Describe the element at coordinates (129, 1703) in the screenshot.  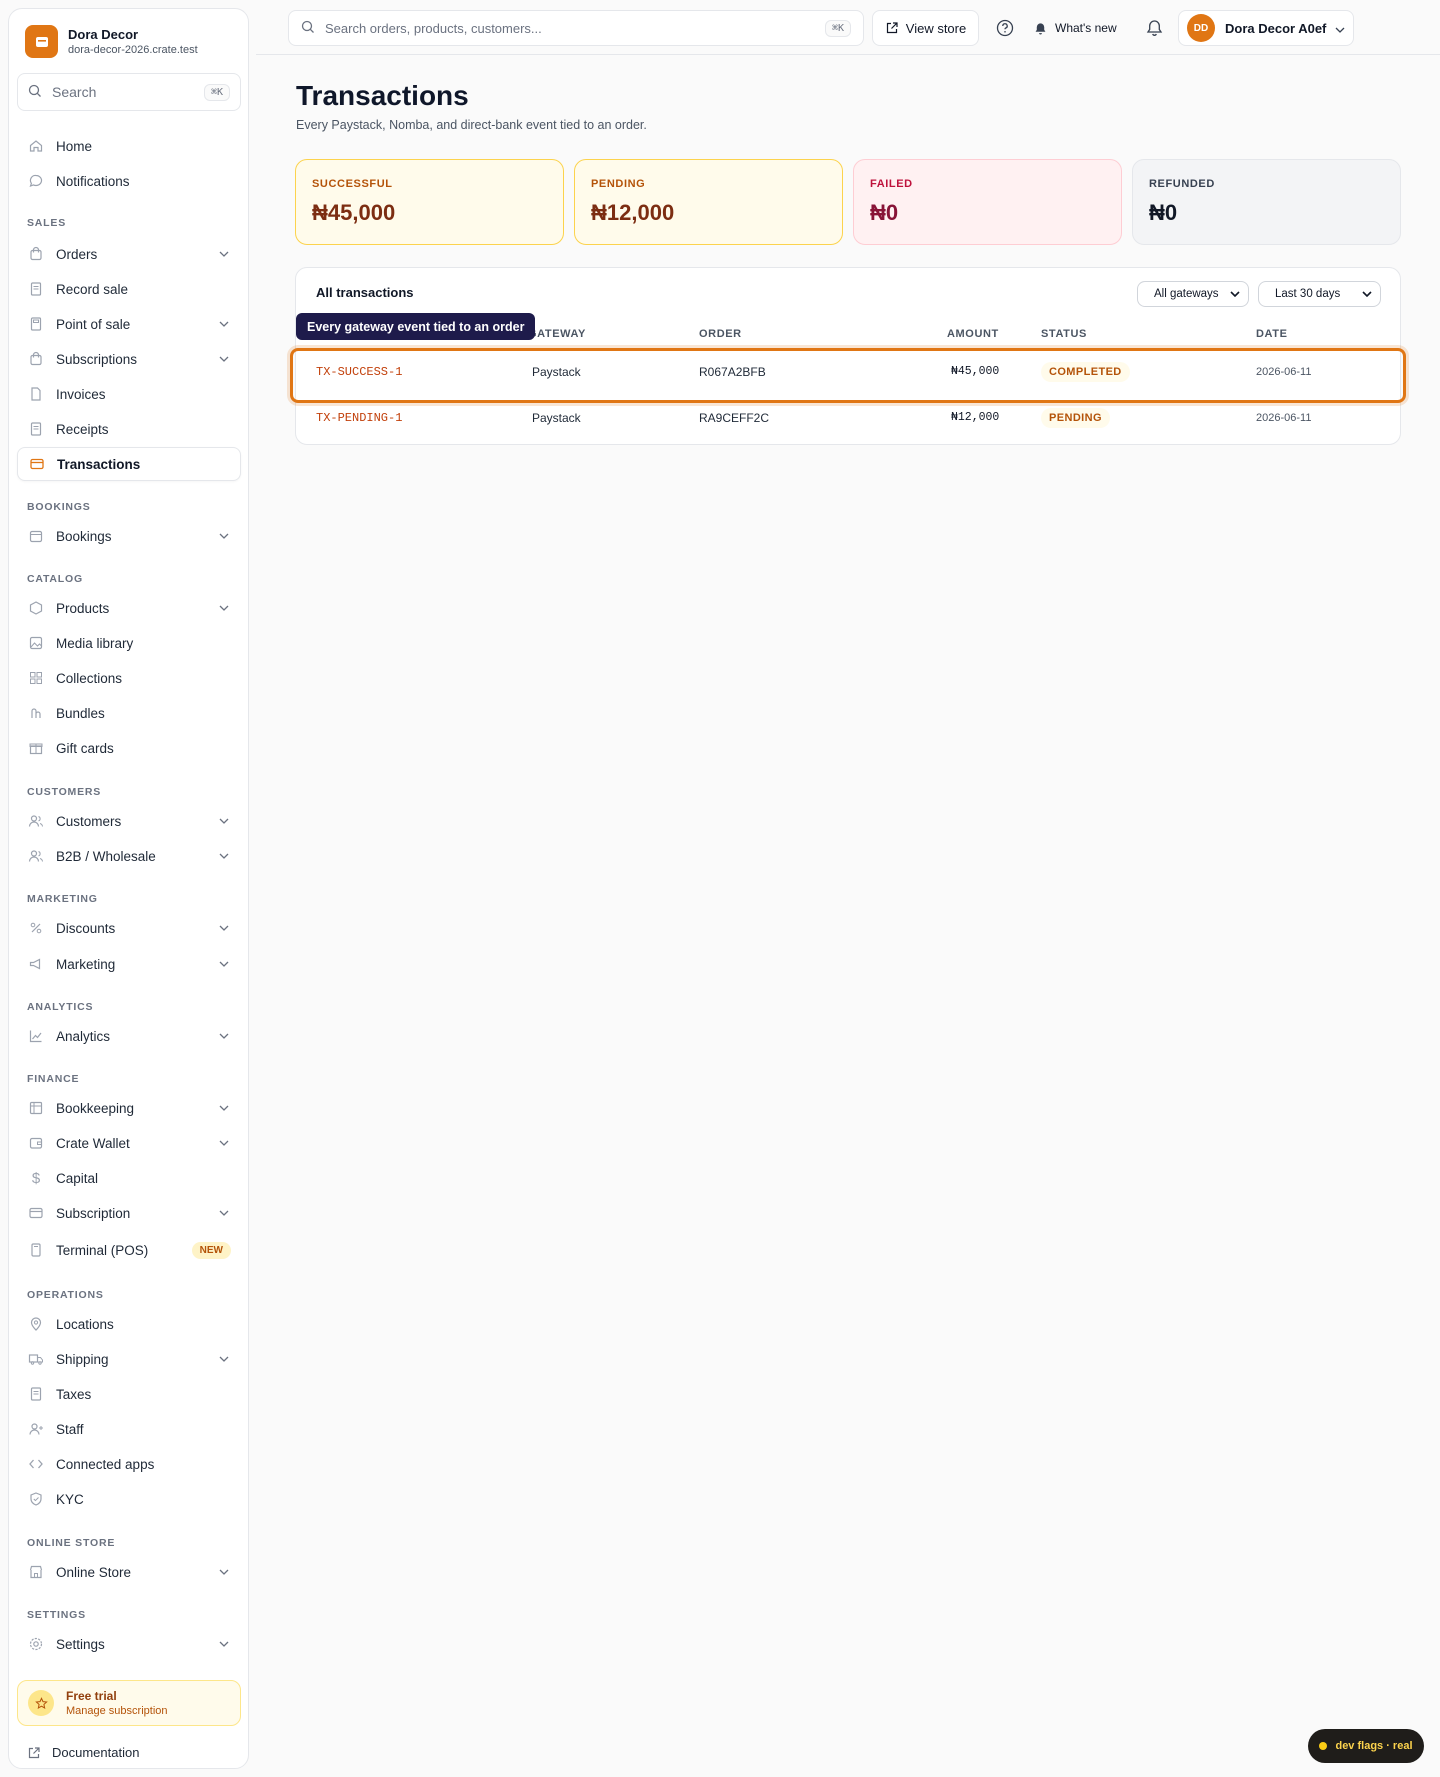
I see `free-trial-card: Free trial Manage subscription` at that location.